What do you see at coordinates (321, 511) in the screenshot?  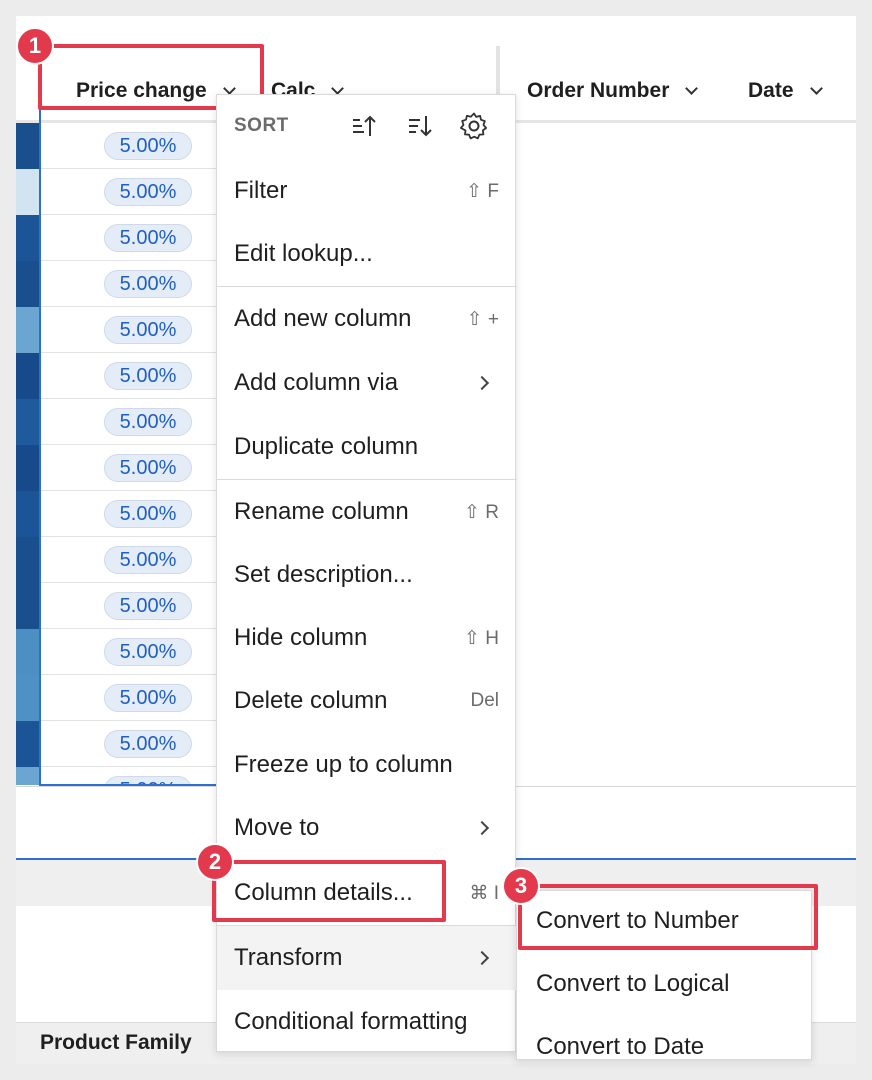 I see `menu-item-label: Rename column` at bounding box center [321, 511].